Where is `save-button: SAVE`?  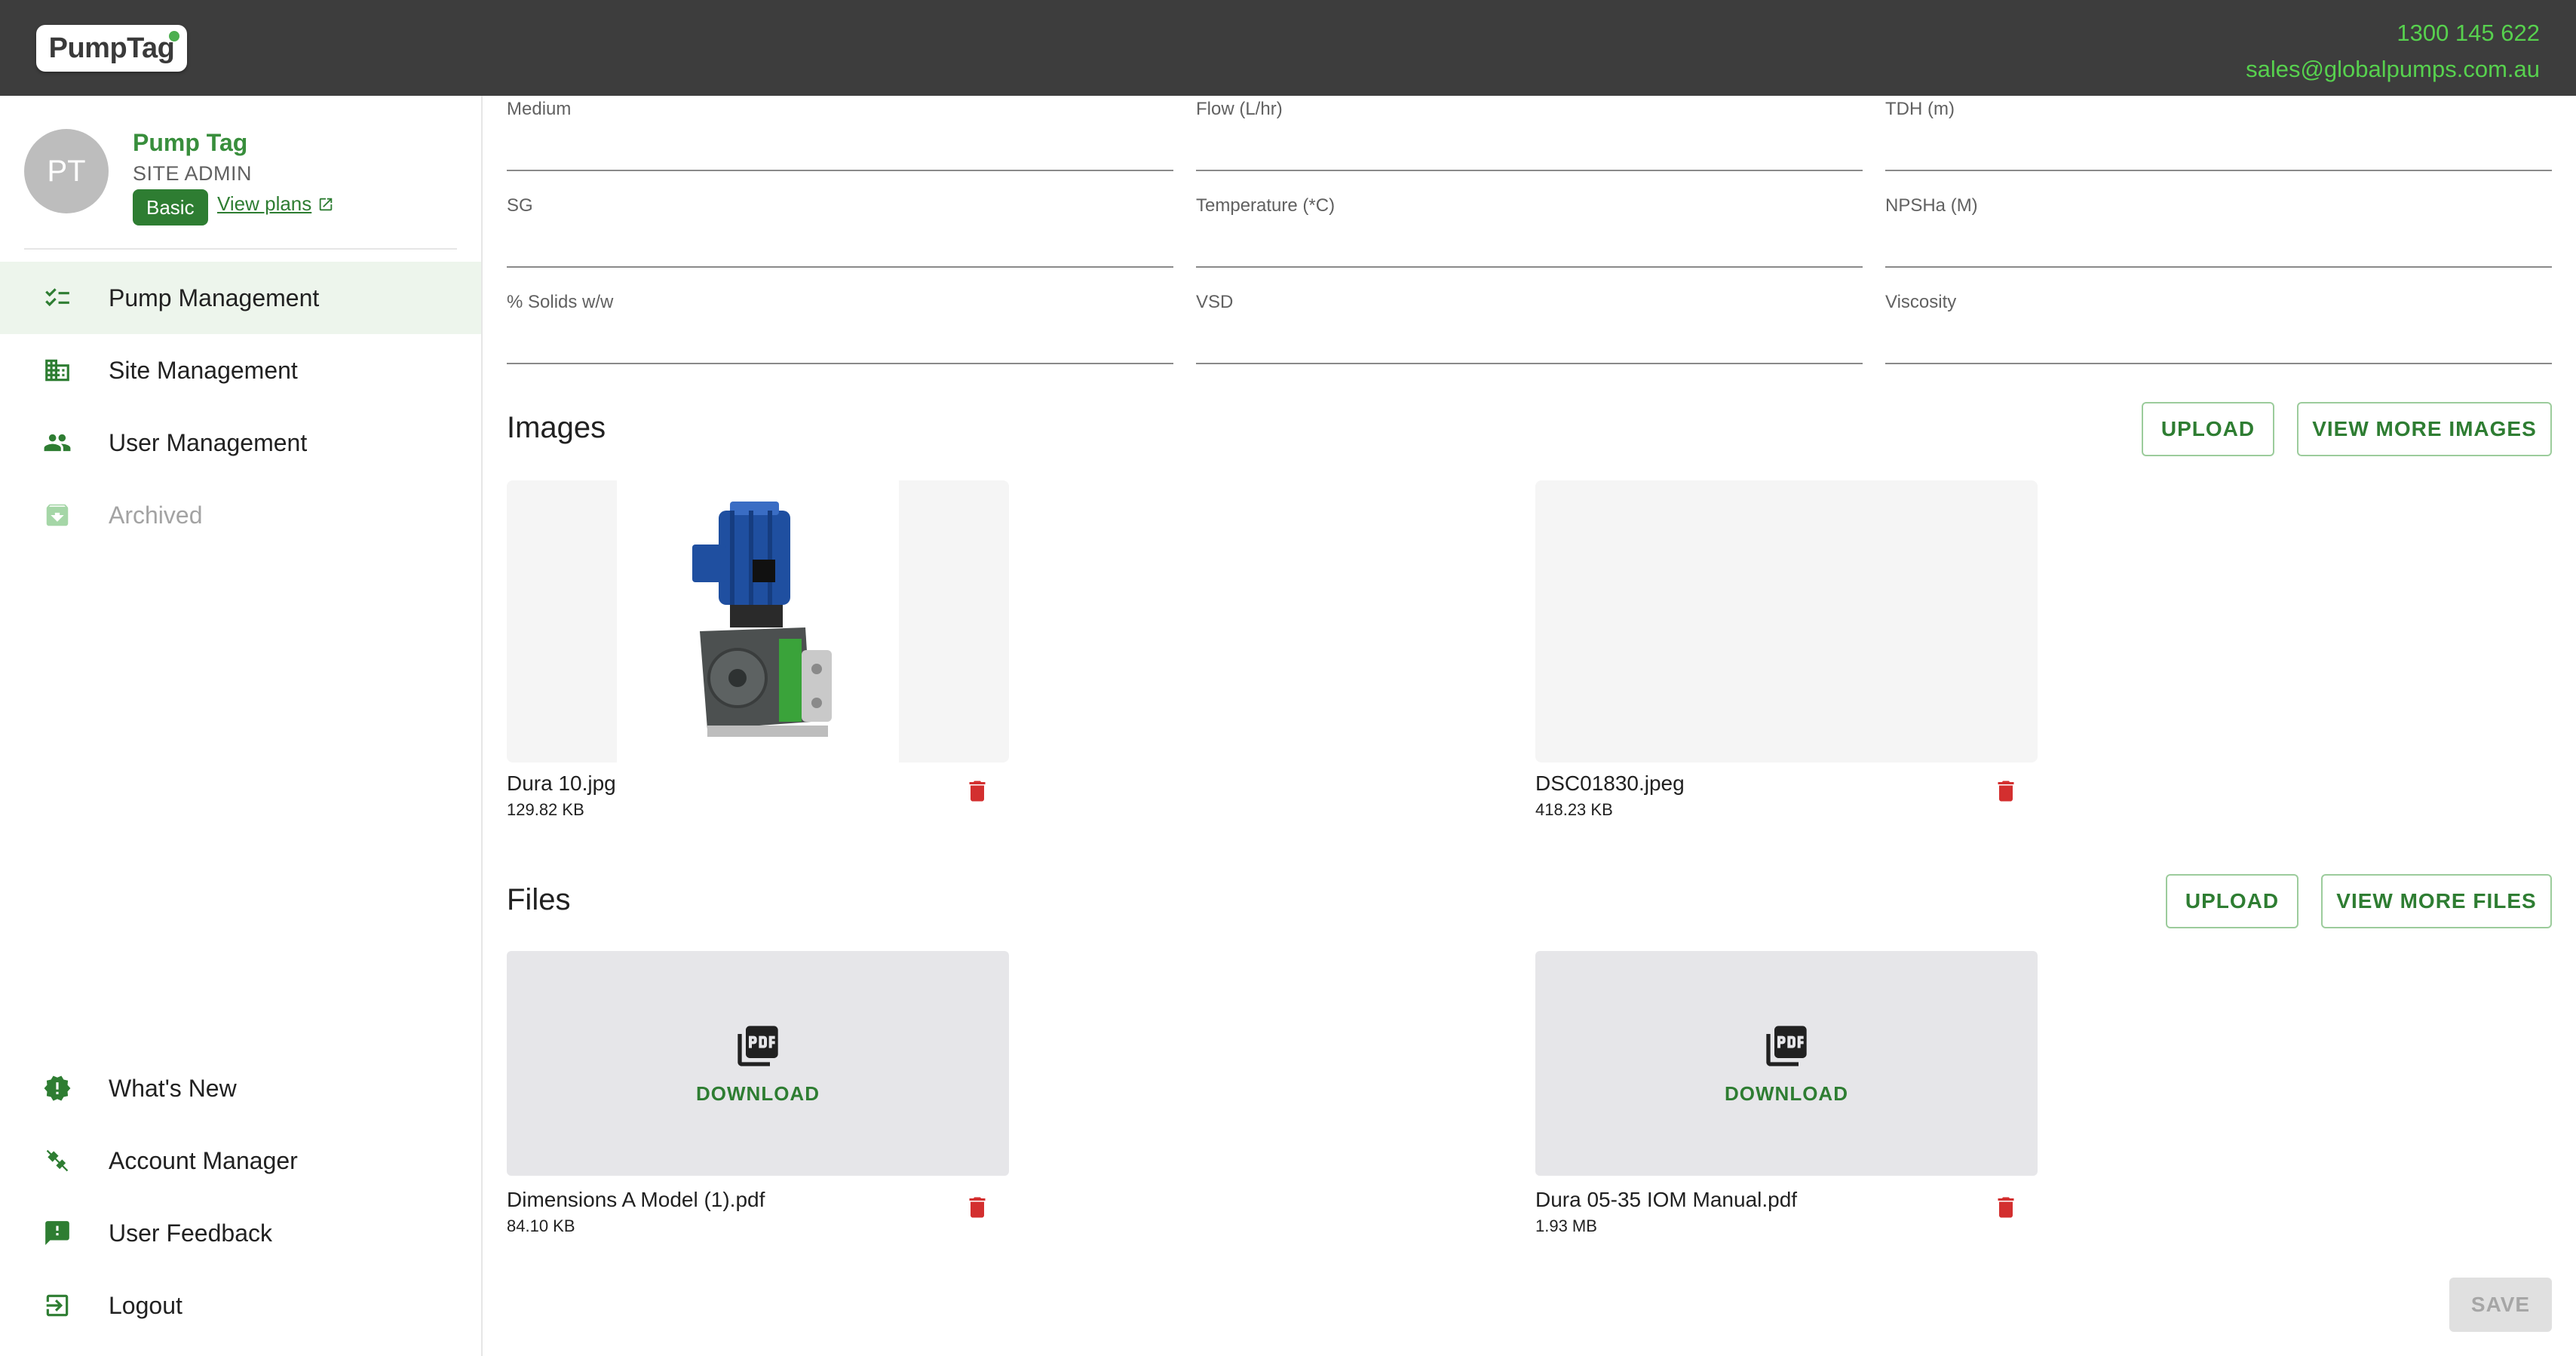 save-button: SAVE is located at coordinates (2500, 1305).